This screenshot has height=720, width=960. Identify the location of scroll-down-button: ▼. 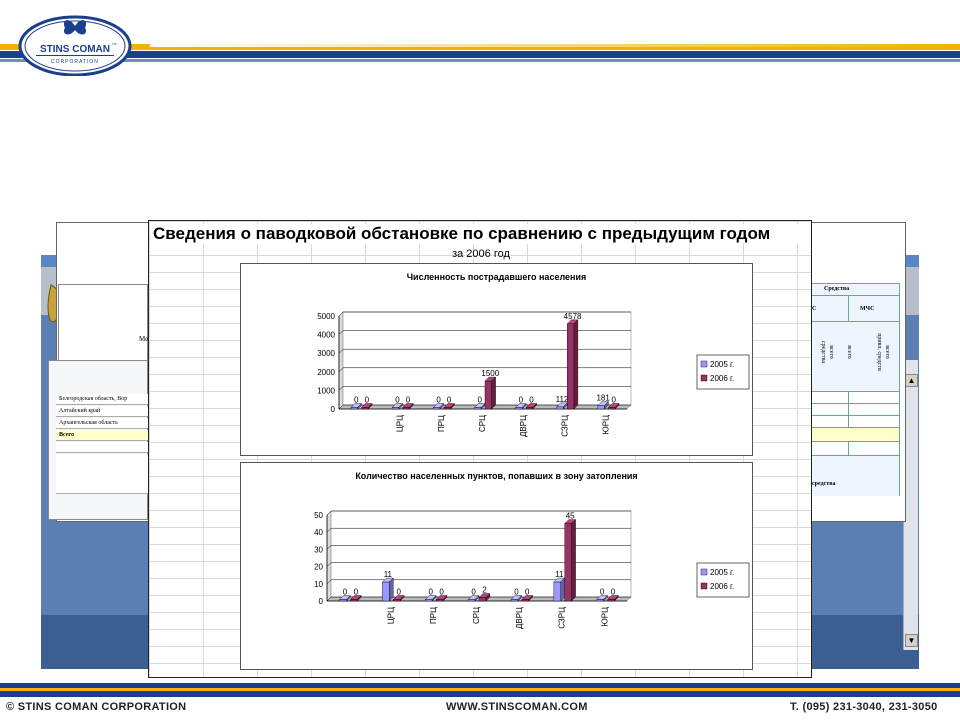
(911, 640).